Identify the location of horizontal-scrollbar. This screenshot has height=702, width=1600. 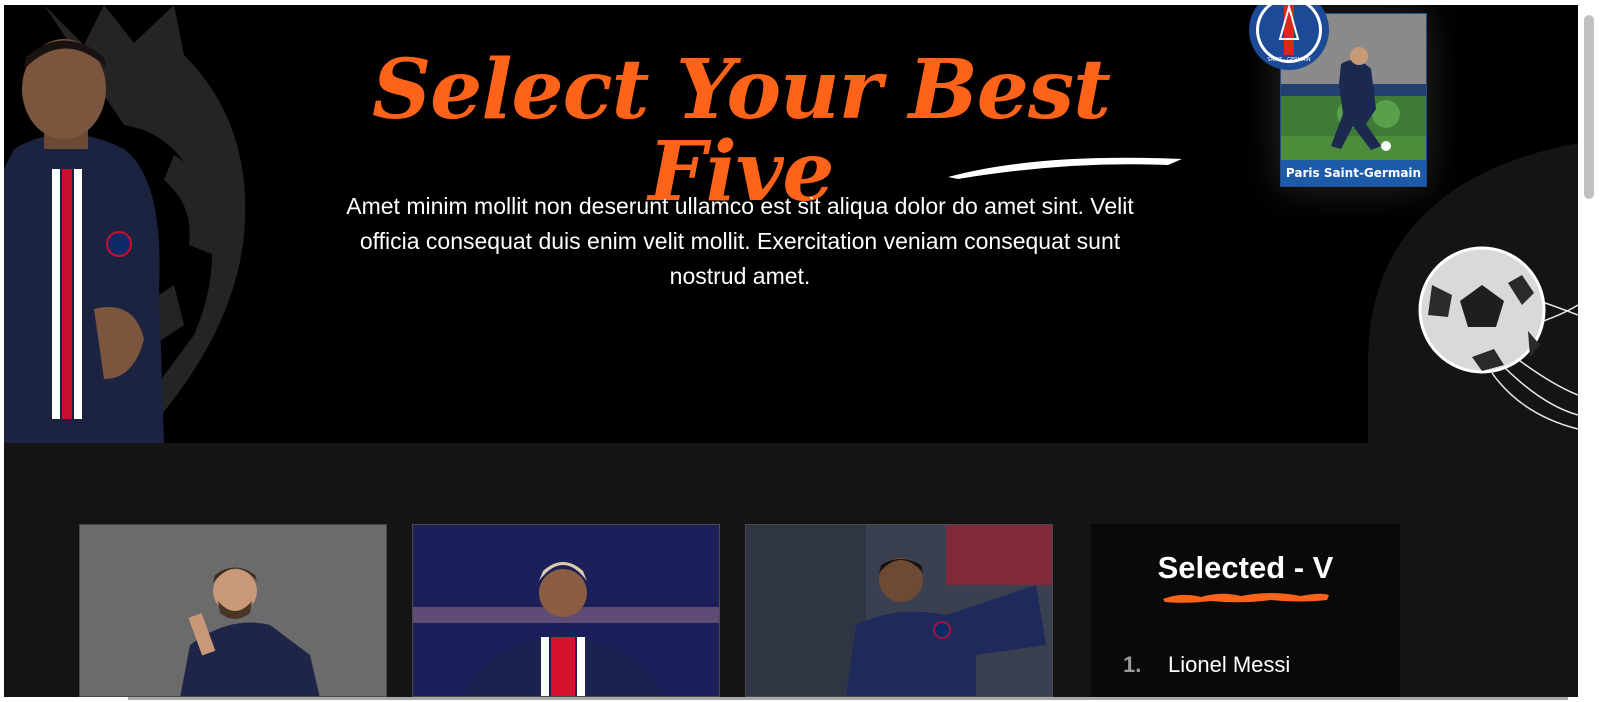
(800, 699).